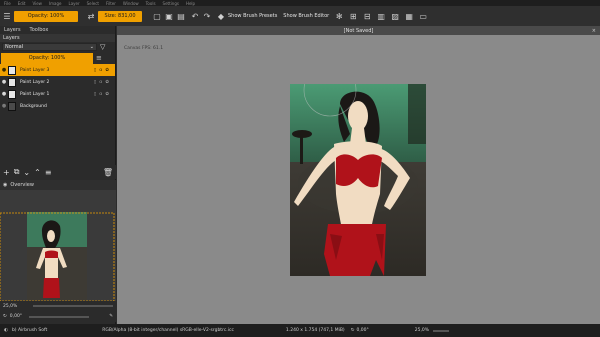 The height and width of the screenshot is (337, 600). What do you see at coordinates (35, 82) in the screenshot?
I see `layer-name: Paint Layer 2` at bounding box center [35, 82].